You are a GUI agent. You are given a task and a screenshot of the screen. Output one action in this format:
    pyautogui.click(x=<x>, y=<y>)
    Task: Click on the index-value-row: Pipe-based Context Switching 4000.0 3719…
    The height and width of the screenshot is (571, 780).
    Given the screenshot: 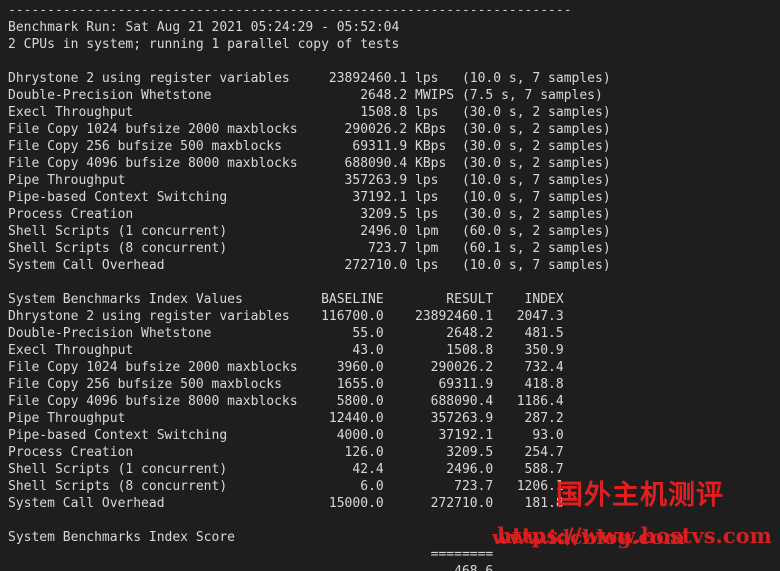 What is the action you would take?
    pyautogui.click(x=286, y=435)
    